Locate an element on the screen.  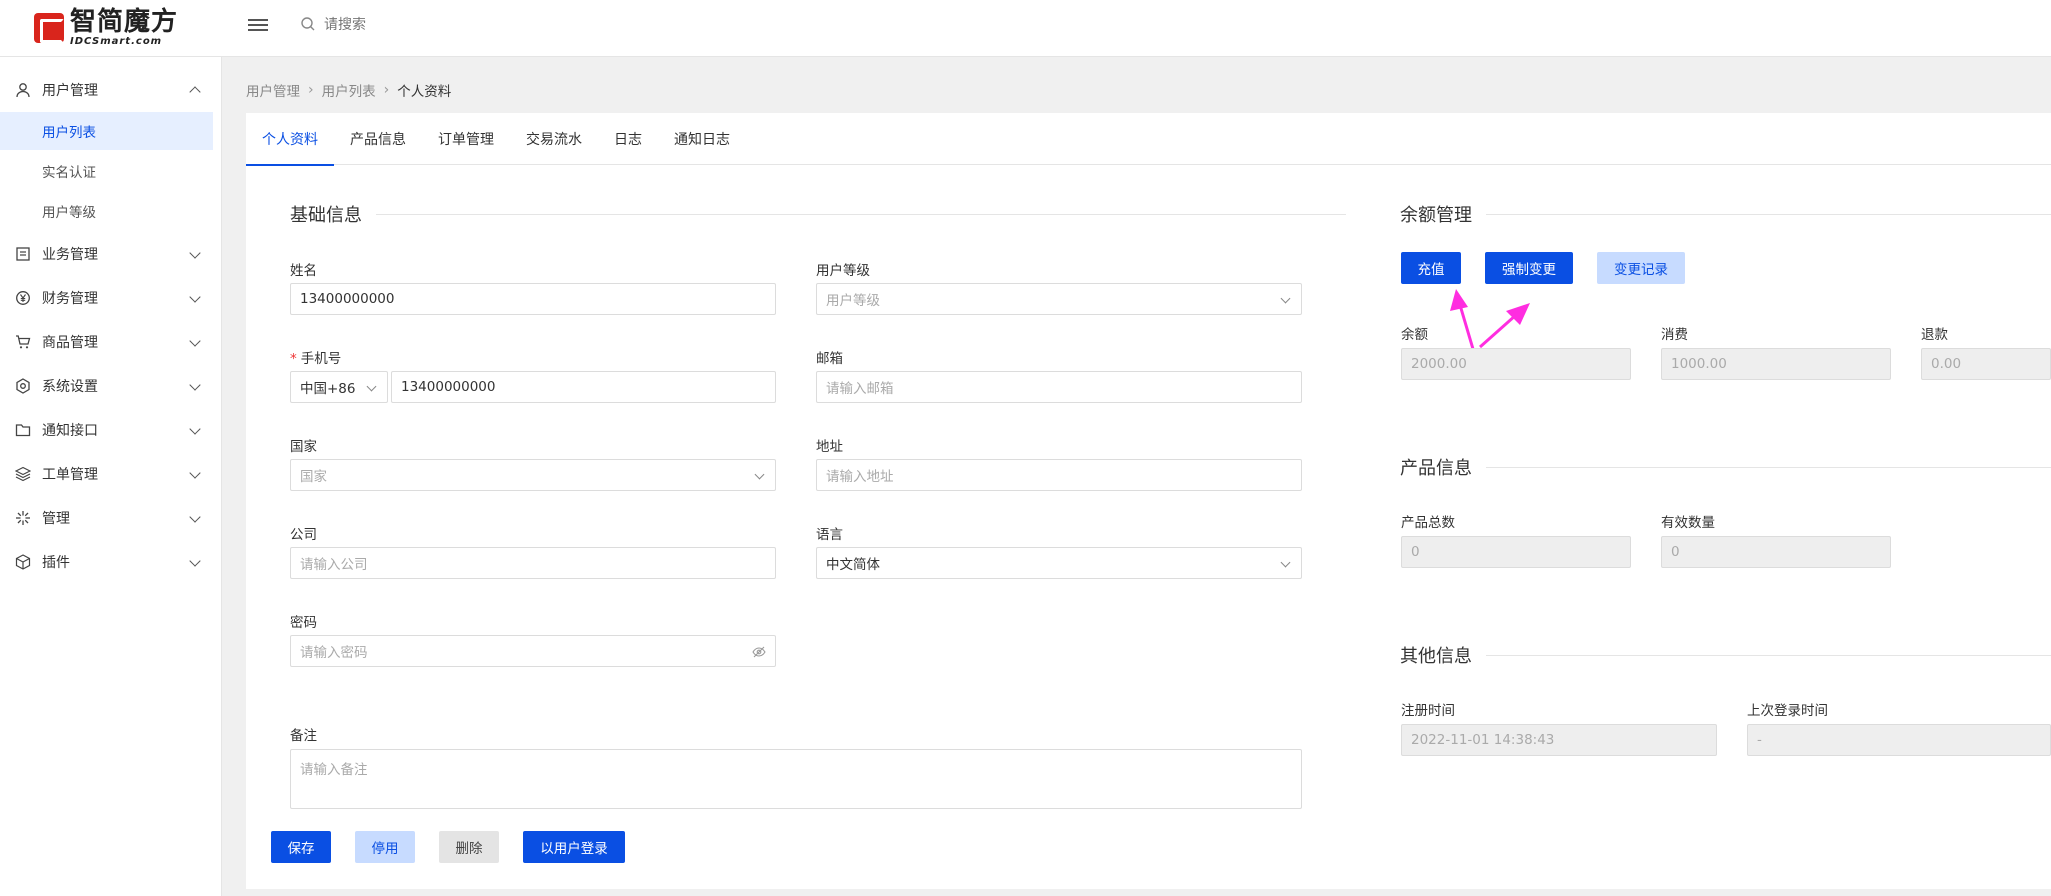
brand-logo: 智简魔方 IDCSmart.com is located at coordinates (106, 27).